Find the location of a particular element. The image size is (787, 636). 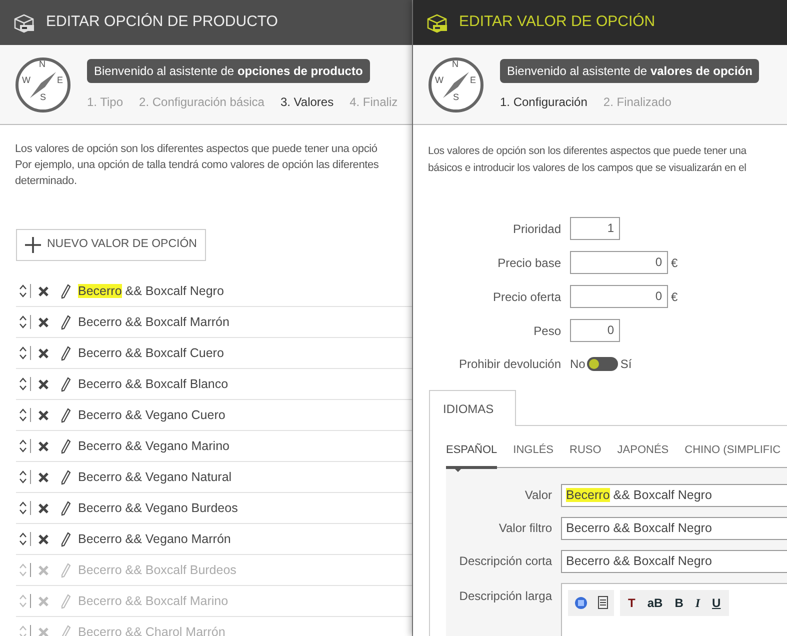

field-label: Descripción larga is located at coordinates (505, 596).